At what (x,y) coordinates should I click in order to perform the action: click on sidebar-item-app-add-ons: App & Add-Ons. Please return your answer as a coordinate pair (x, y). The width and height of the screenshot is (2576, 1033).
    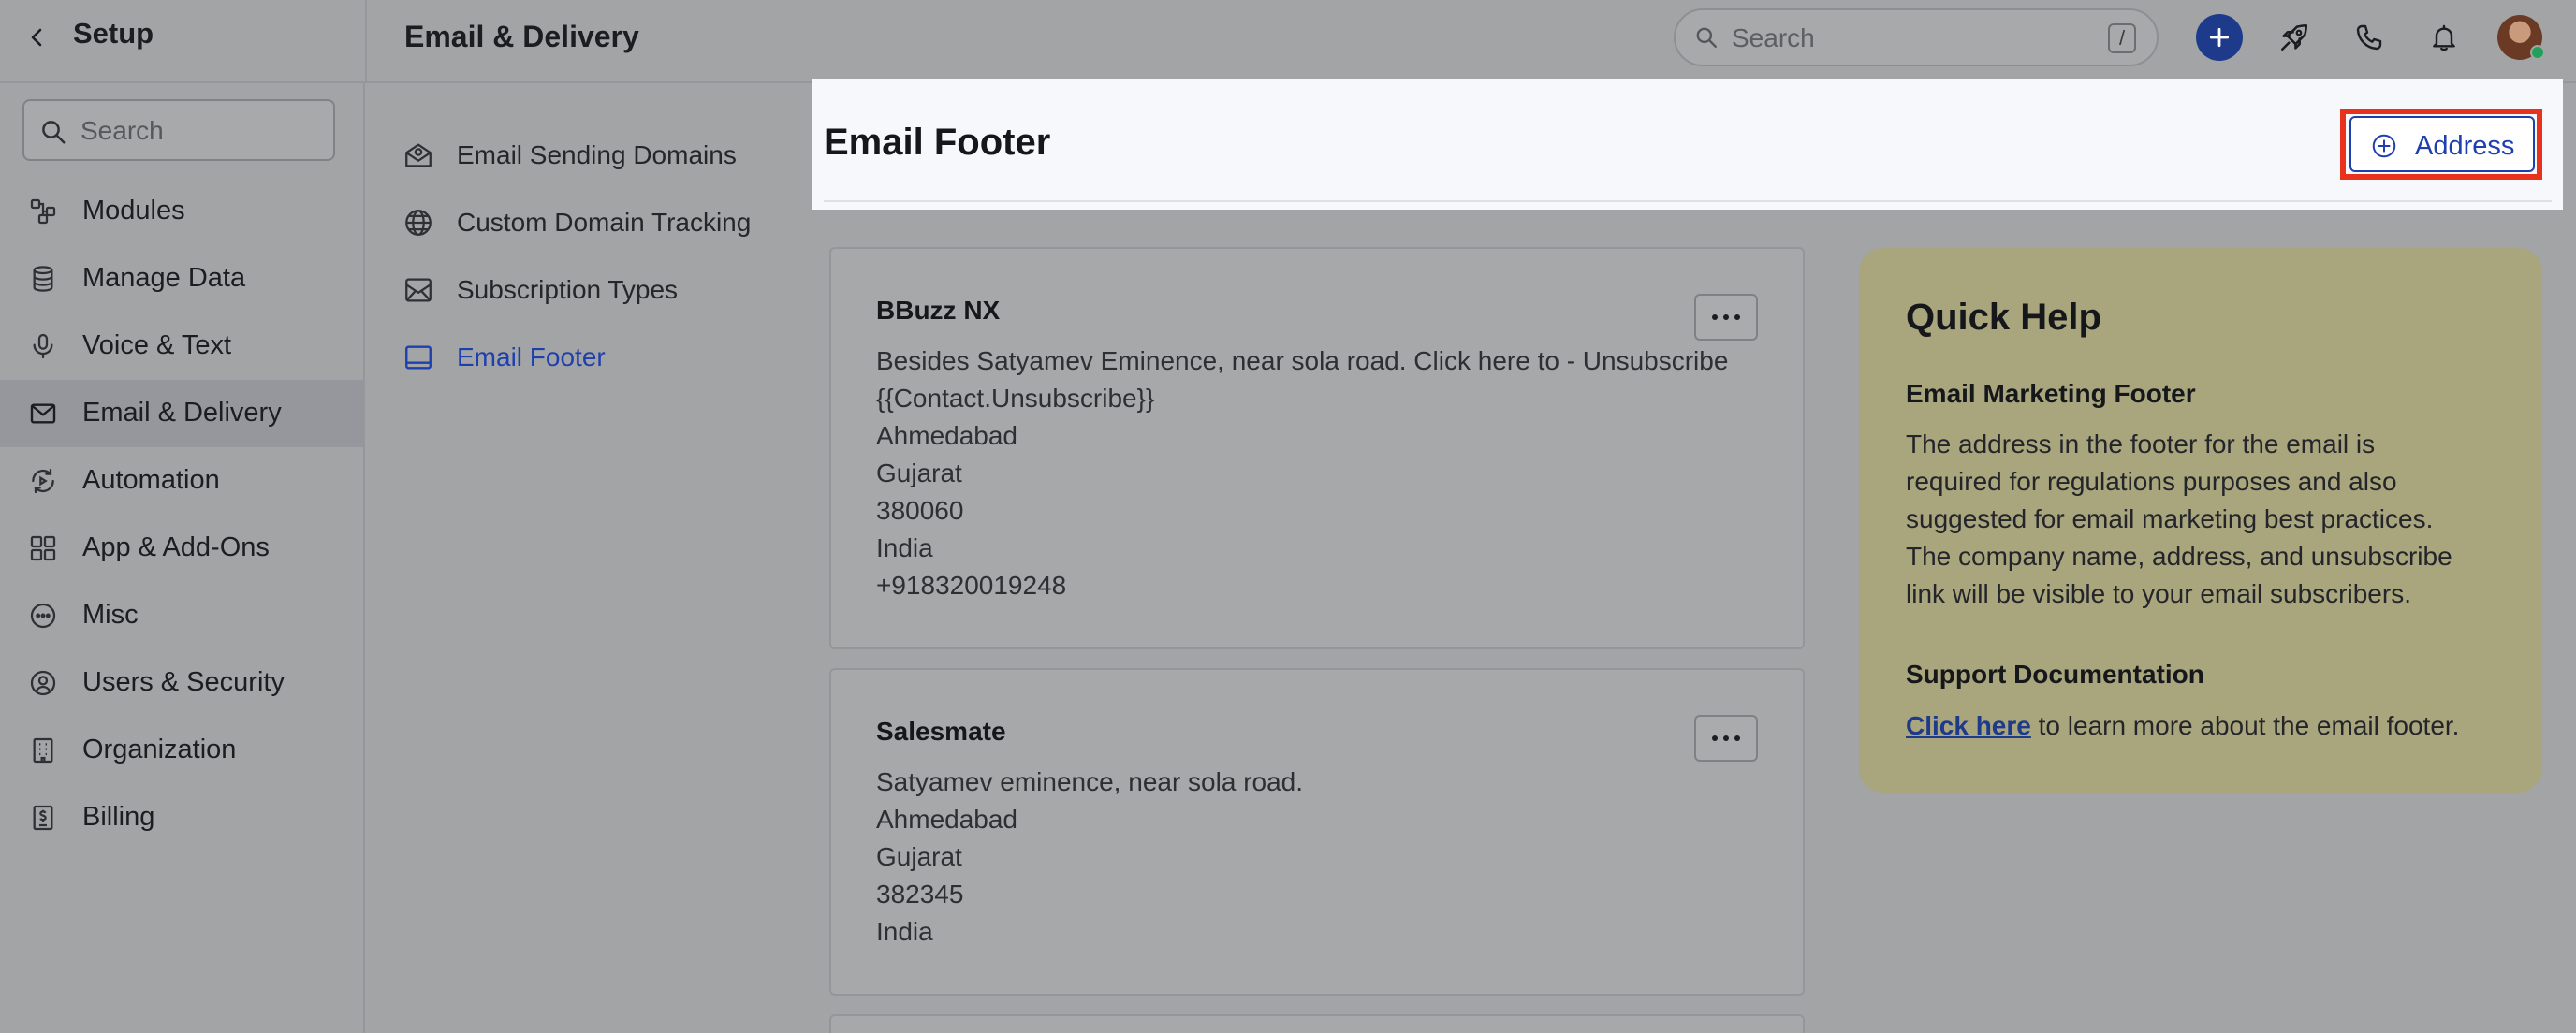
    Looking at the image, I should click on (181, 548).